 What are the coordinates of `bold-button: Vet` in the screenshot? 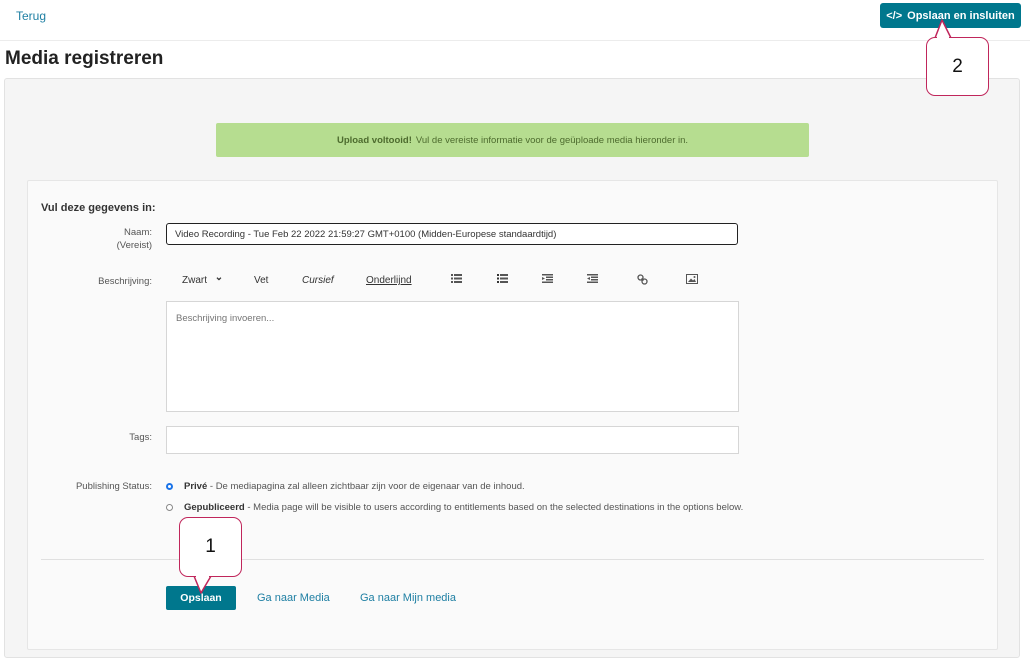 It's located at (261, 280).